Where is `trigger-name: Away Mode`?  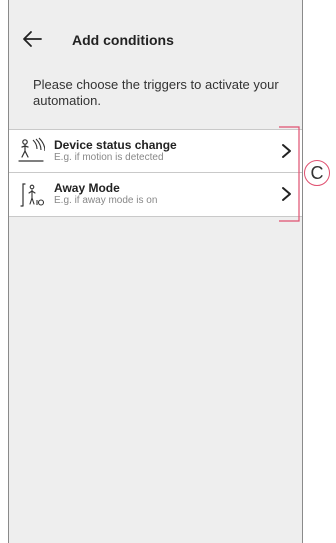
trigger-name: Away Mode is located at coordinates (87, 188).